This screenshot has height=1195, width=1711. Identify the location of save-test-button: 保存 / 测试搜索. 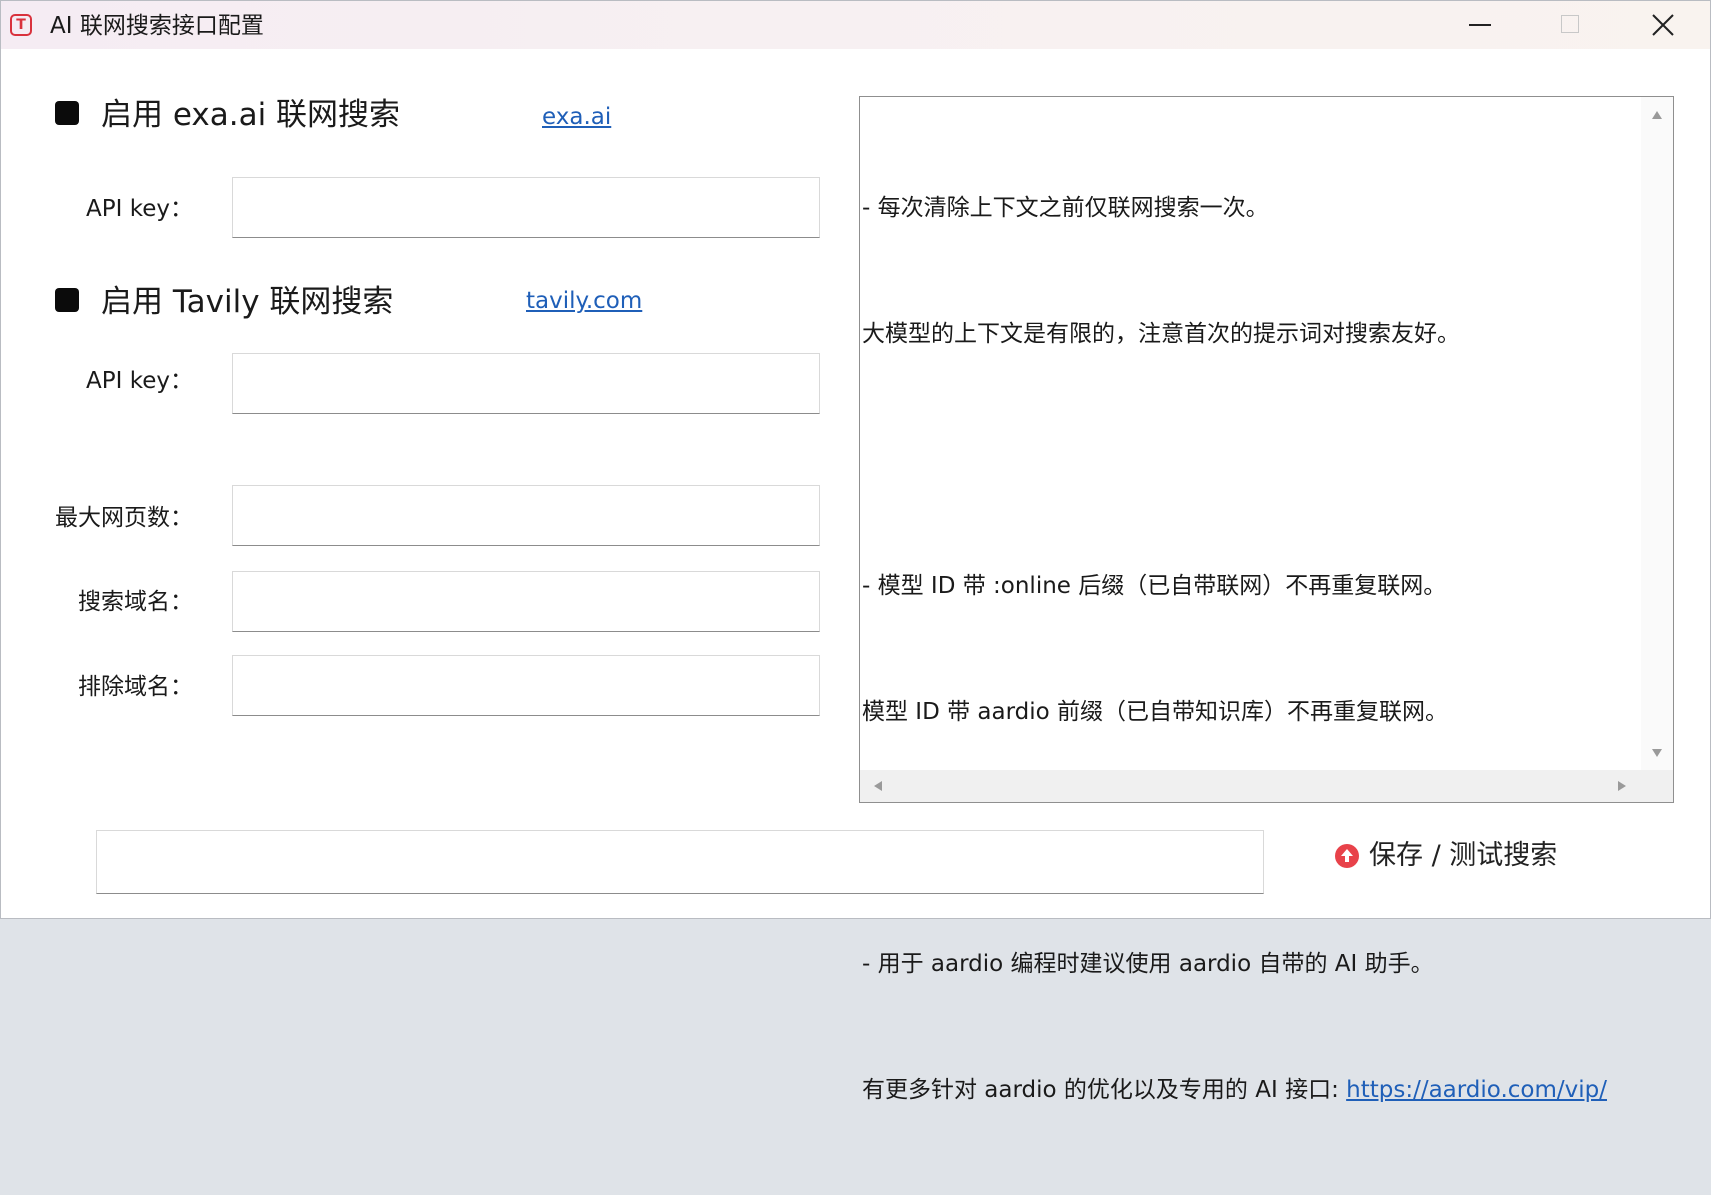
(1446, 856).